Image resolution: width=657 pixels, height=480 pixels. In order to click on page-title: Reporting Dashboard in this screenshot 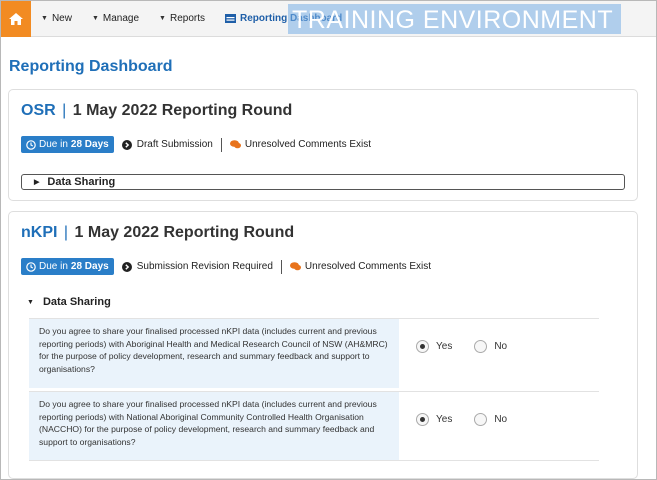, I will do `click(91, 66)`.